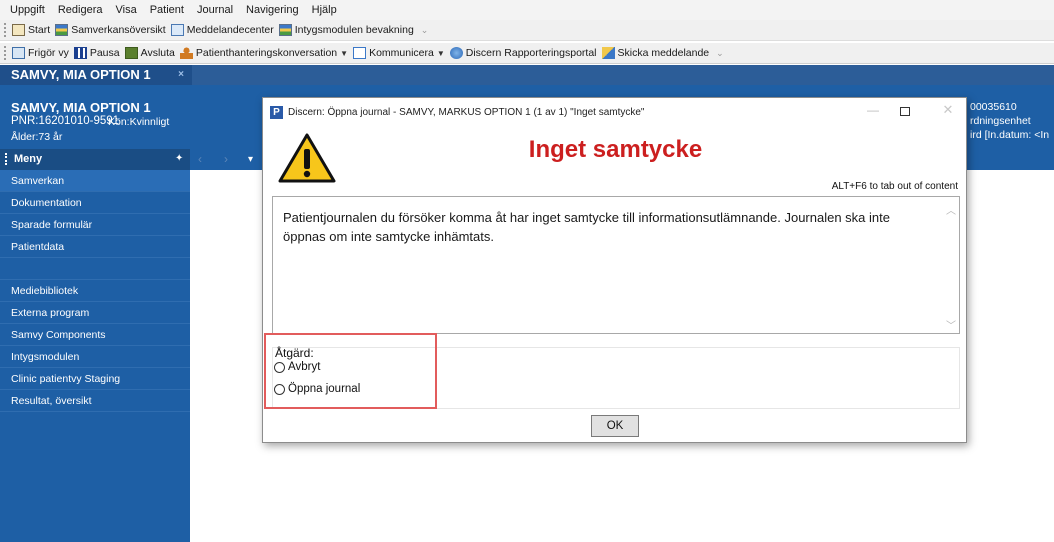 This screenshot has height=542, width=1054. I want to click on intygsmodulen-button: Intygsmodulen bevakning, so click(346, 30).